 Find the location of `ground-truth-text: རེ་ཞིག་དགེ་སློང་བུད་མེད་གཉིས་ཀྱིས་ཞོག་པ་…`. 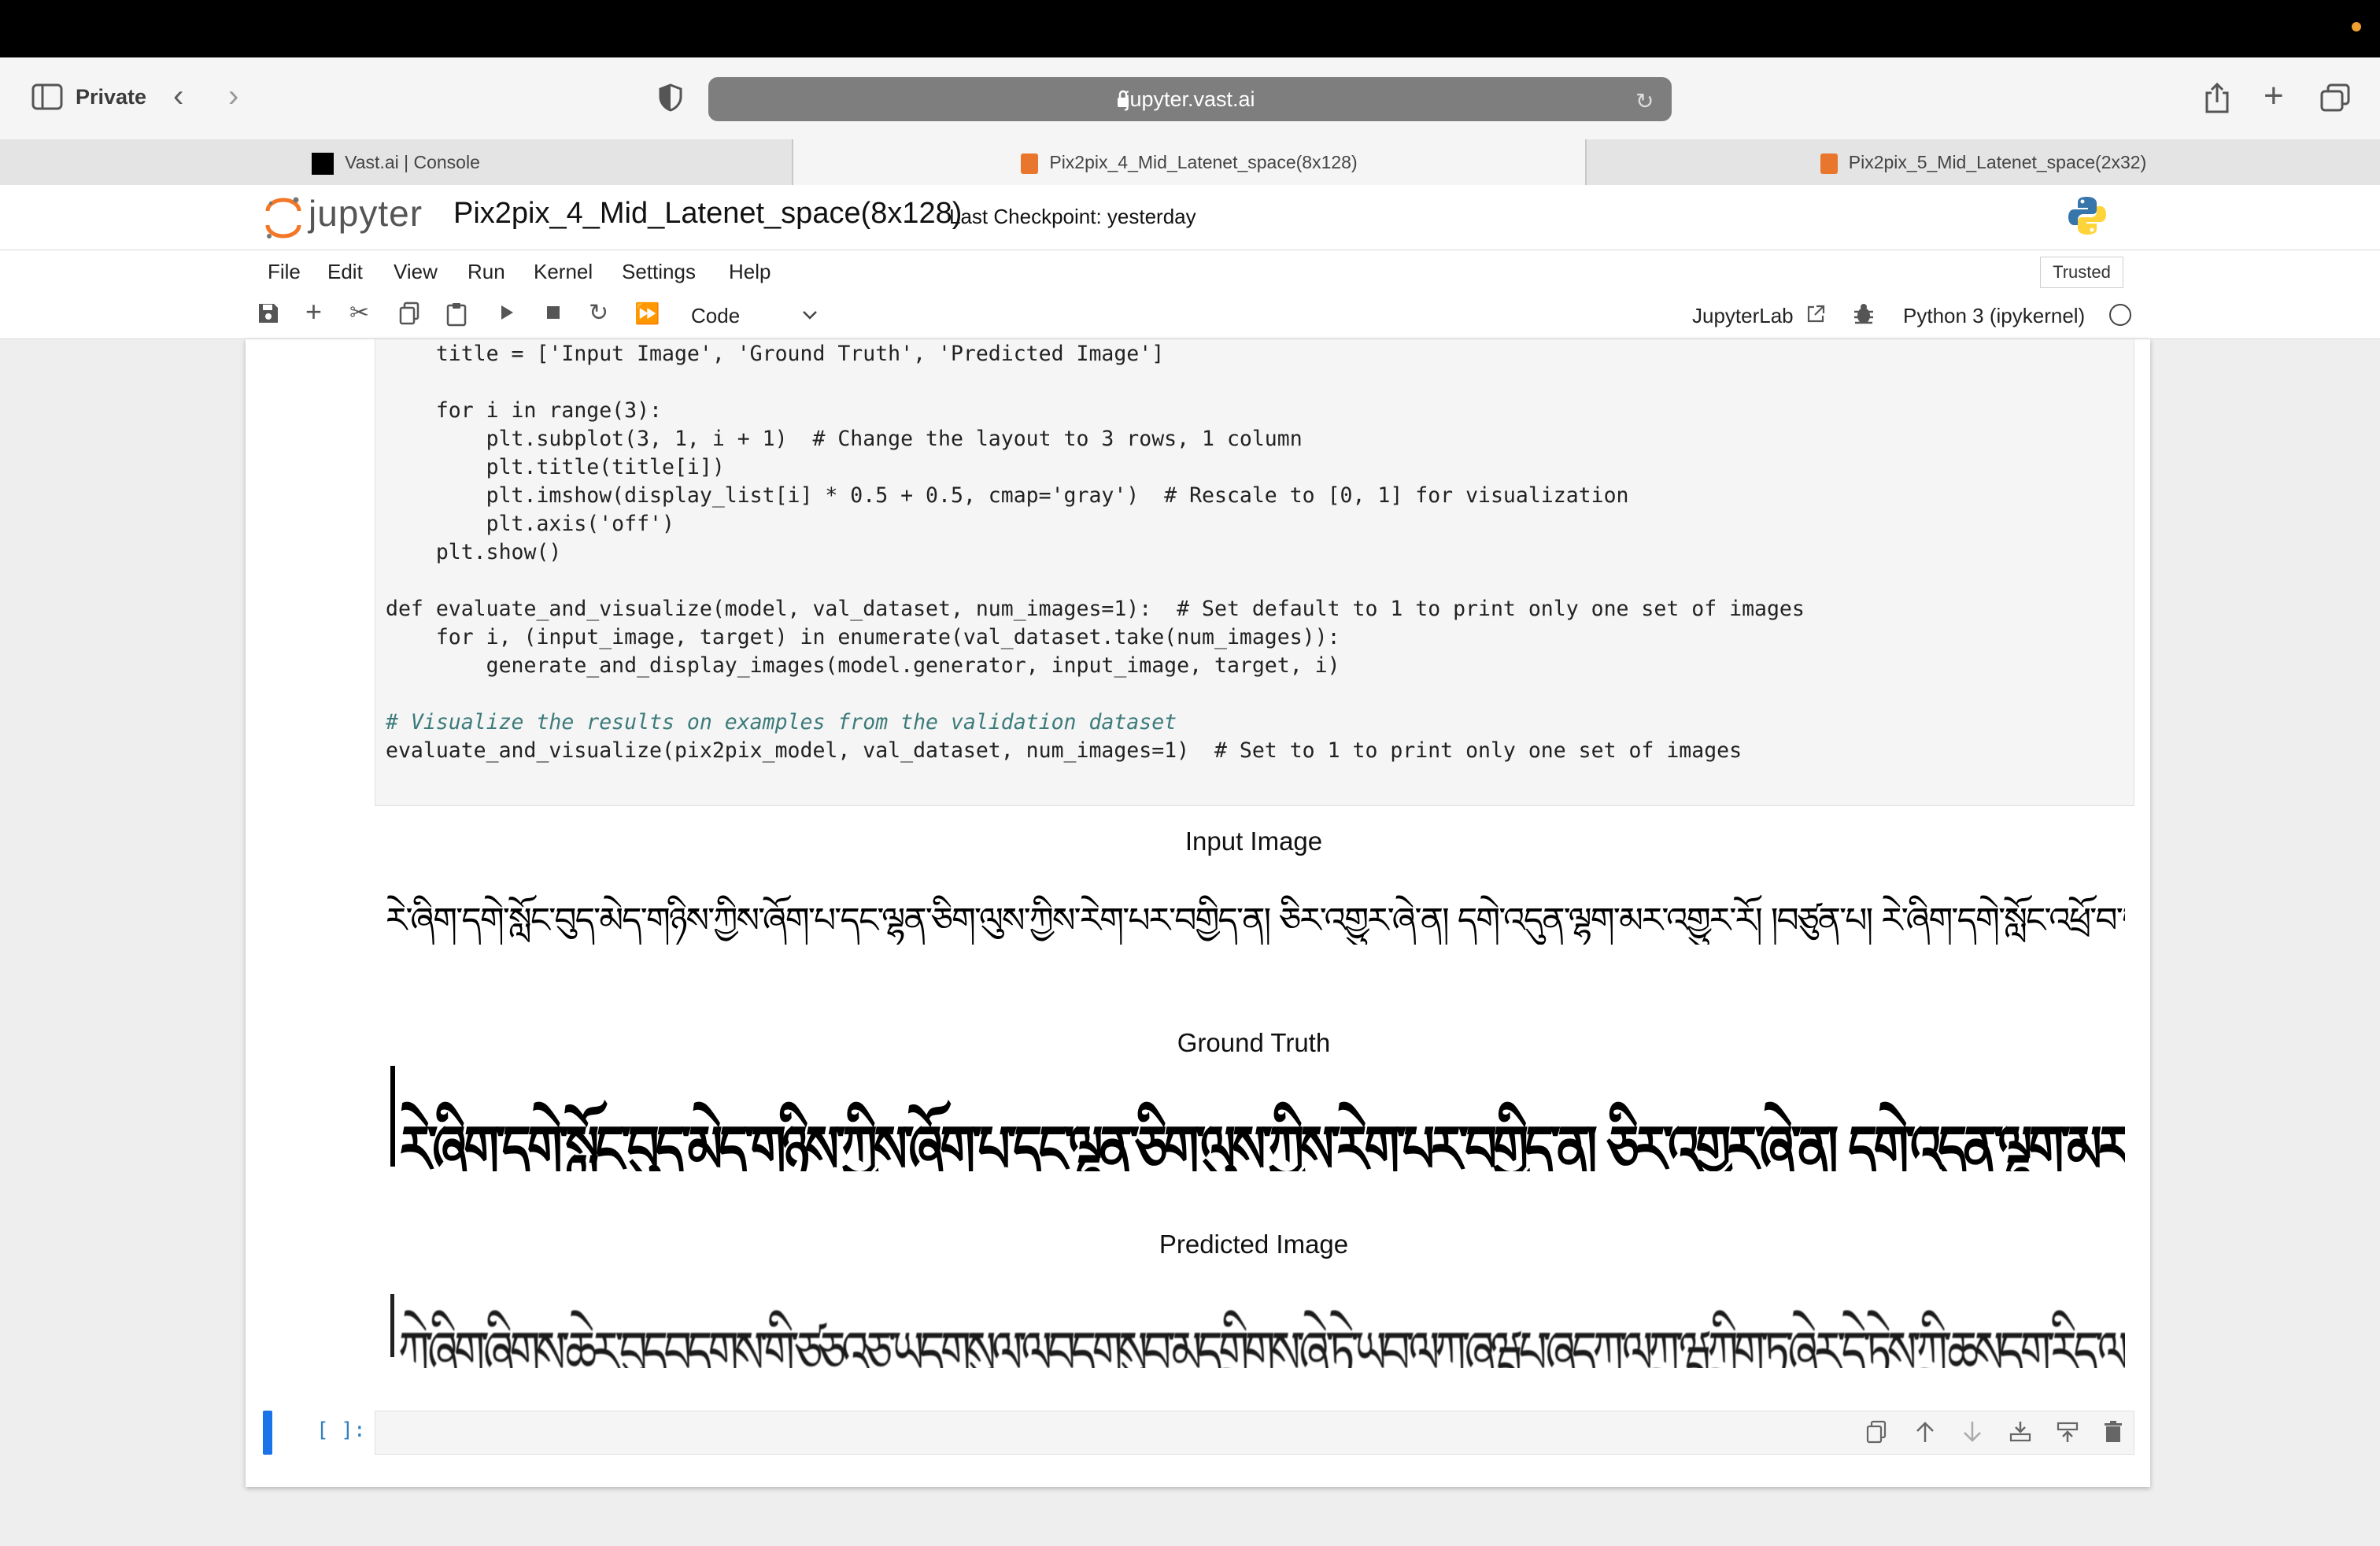

ground-truth-text: རེ་ཞིག་དགེ་སློང་བུད་མེད་གཉིས་ཀྱིས་ཞོག་པ་… is located at coordinates (1262, 1141).